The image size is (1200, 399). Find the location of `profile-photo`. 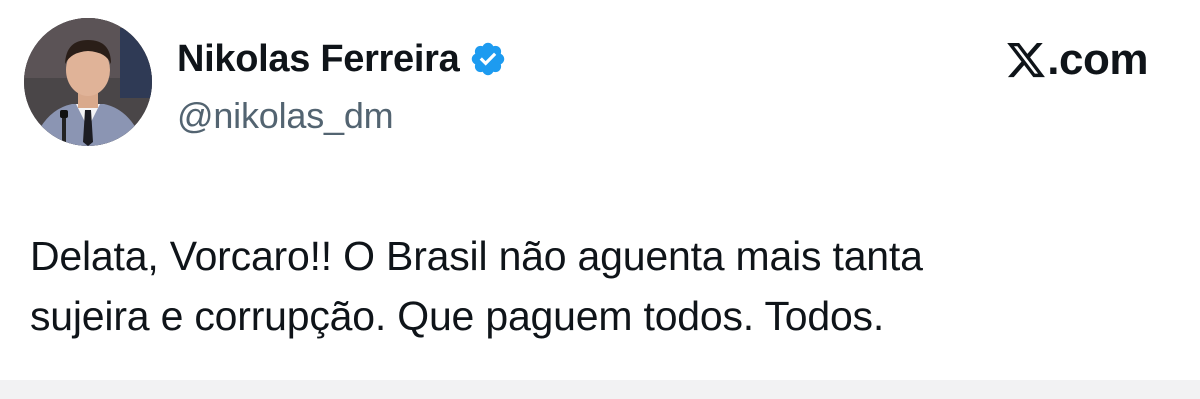

profile-photo is located at coordinates (88, 82).